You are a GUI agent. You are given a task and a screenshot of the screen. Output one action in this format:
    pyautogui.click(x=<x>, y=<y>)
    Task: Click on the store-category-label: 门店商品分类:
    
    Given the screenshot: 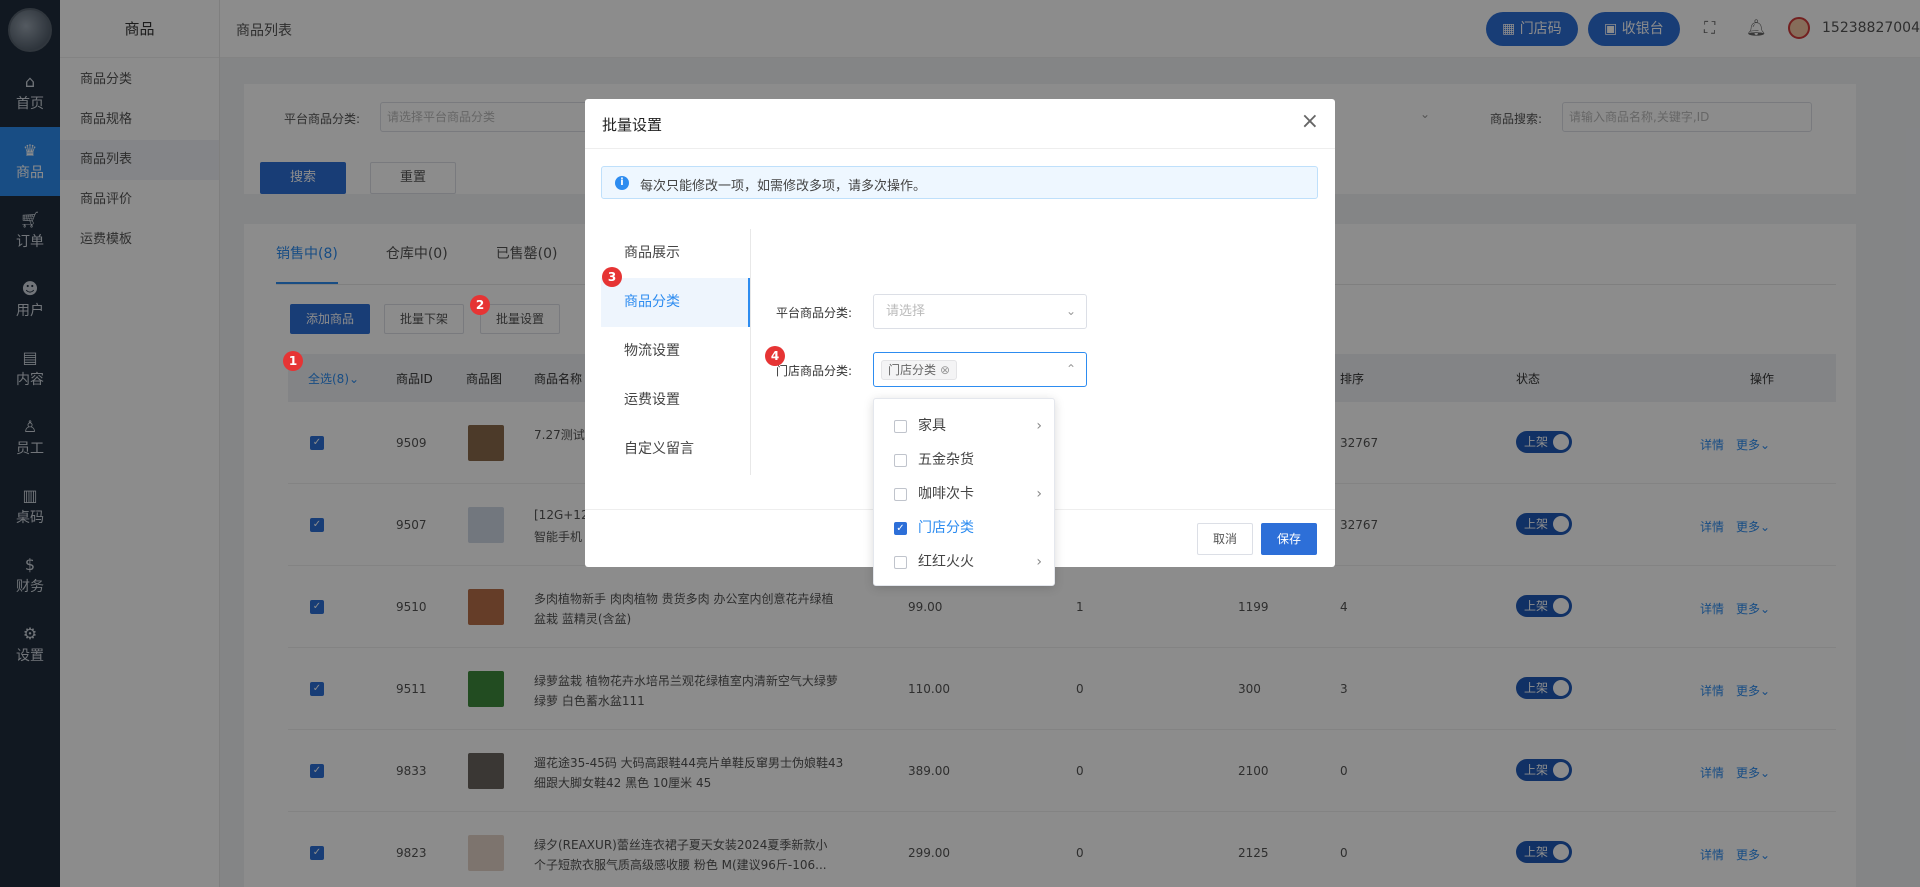 What is the action you would take?
    pyautogui.click(x=814, y=371)
    